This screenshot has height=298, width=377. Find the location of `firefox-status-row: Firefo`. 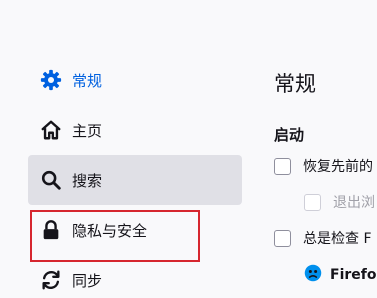

firefox-status-row: Firefo is located at coordinates (340, 275).